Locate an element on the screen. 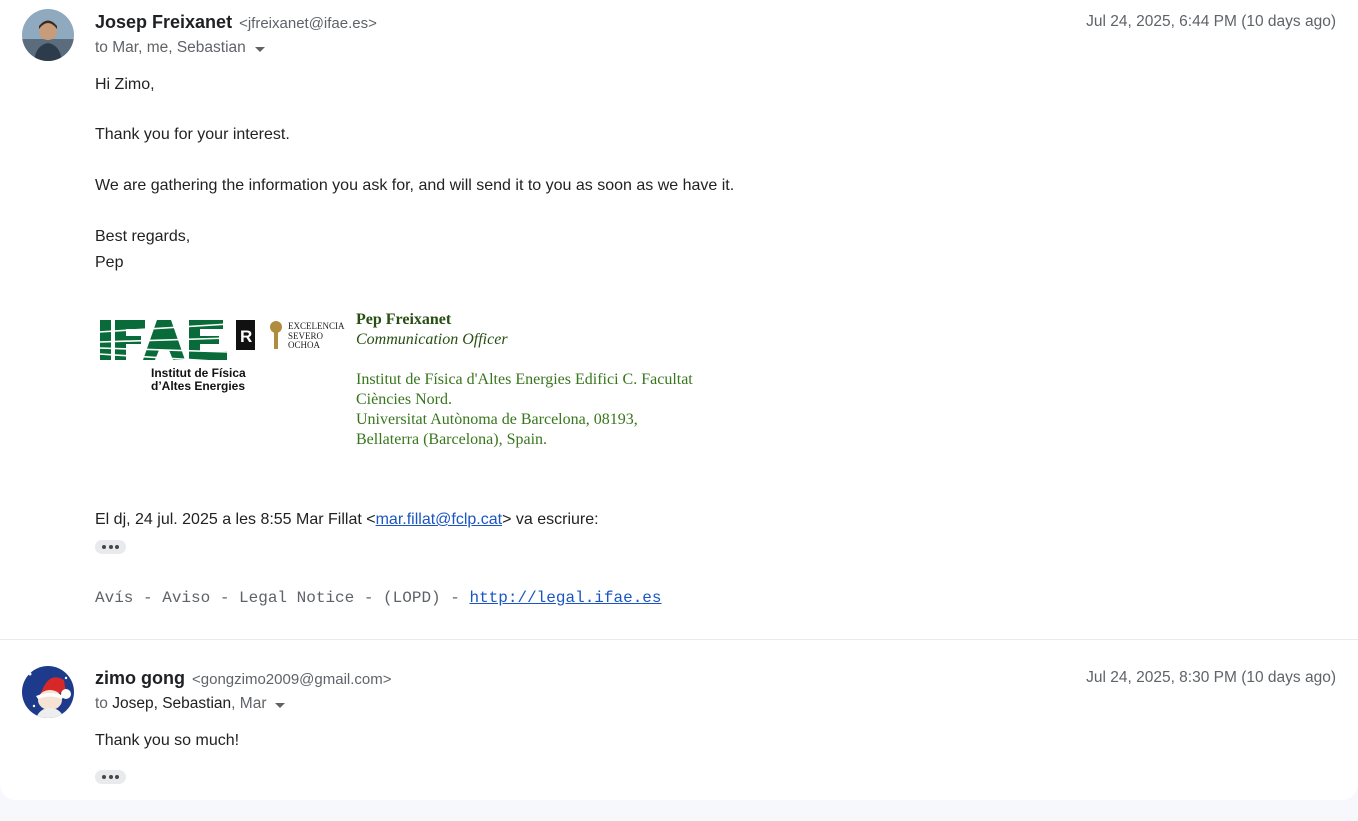 The image size is (1358, 821). logo-subtitle-1: Institut de Física is located at coordinates (198, 373).